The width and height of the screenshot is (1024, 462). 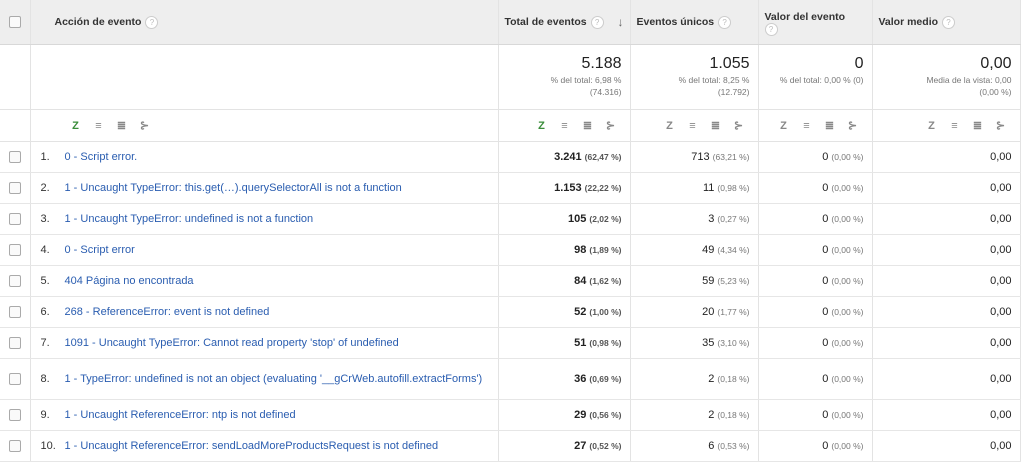 What do you see at coordinates (815, 22) in the screenshot?
I see `col-header-value: Valor del evento?` at bounding box center [815, 22].